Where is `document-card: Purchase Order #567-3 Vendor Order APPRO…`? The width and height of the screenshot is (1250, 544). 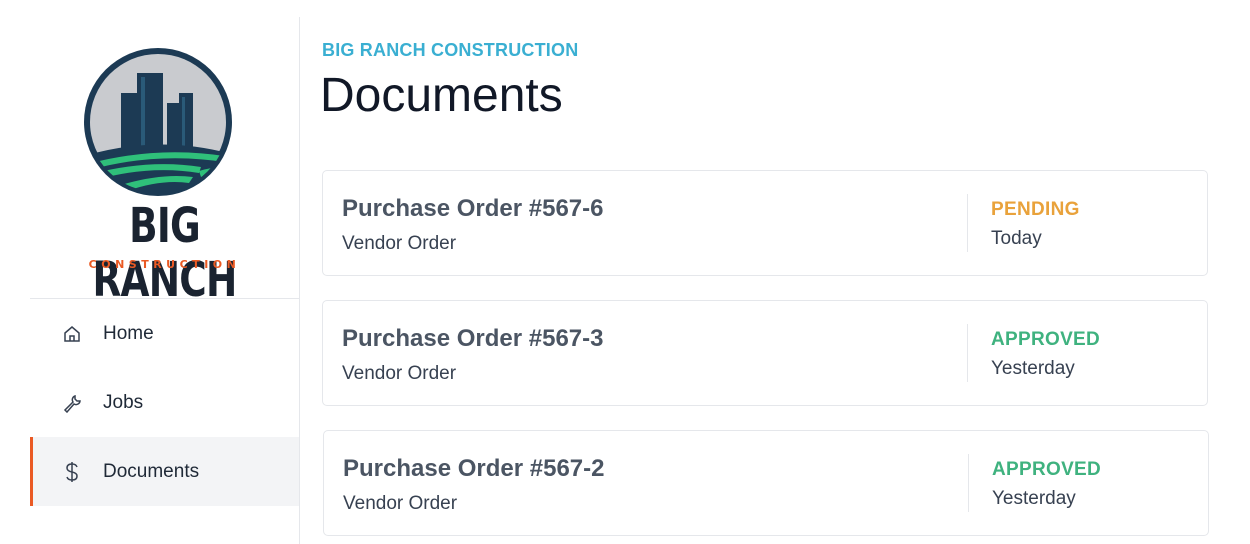
document-card: Purchase Order #567-3 Vendor Order APPRO… is located at coordinates (765, 353).